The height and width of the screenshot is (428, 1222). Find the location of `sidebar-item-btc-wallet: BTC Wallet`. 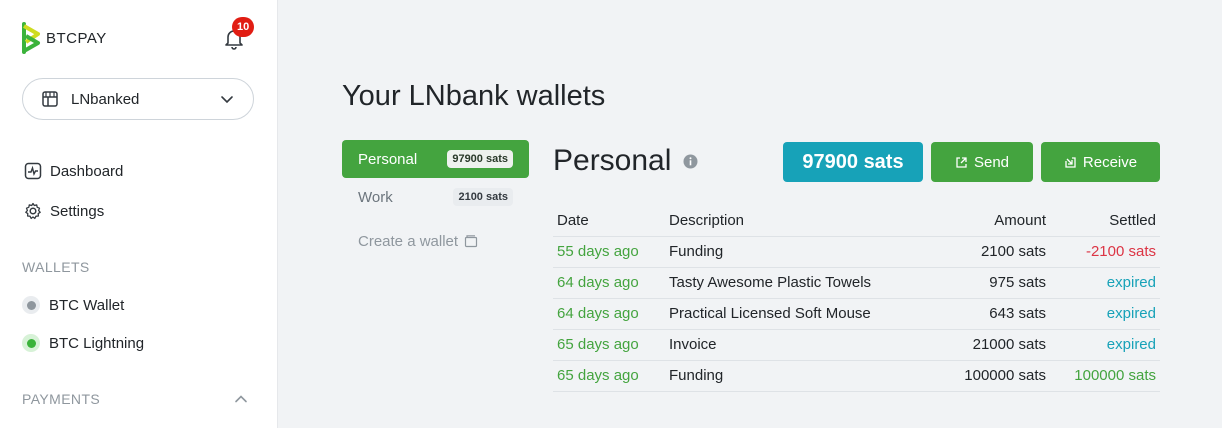

sidebar-item-btc-wallet: BTC Wallet is located at coordinates (73, 305).